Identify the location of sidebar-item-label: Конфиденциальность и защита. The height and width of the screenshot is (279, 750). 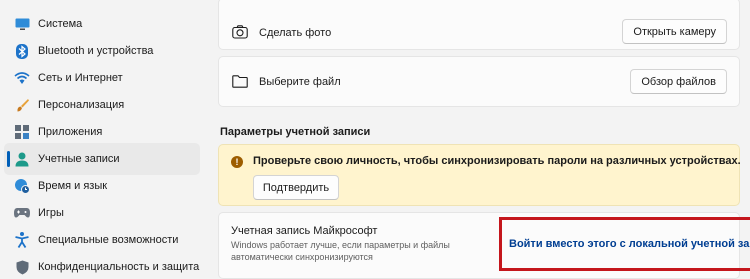
(119, 267).